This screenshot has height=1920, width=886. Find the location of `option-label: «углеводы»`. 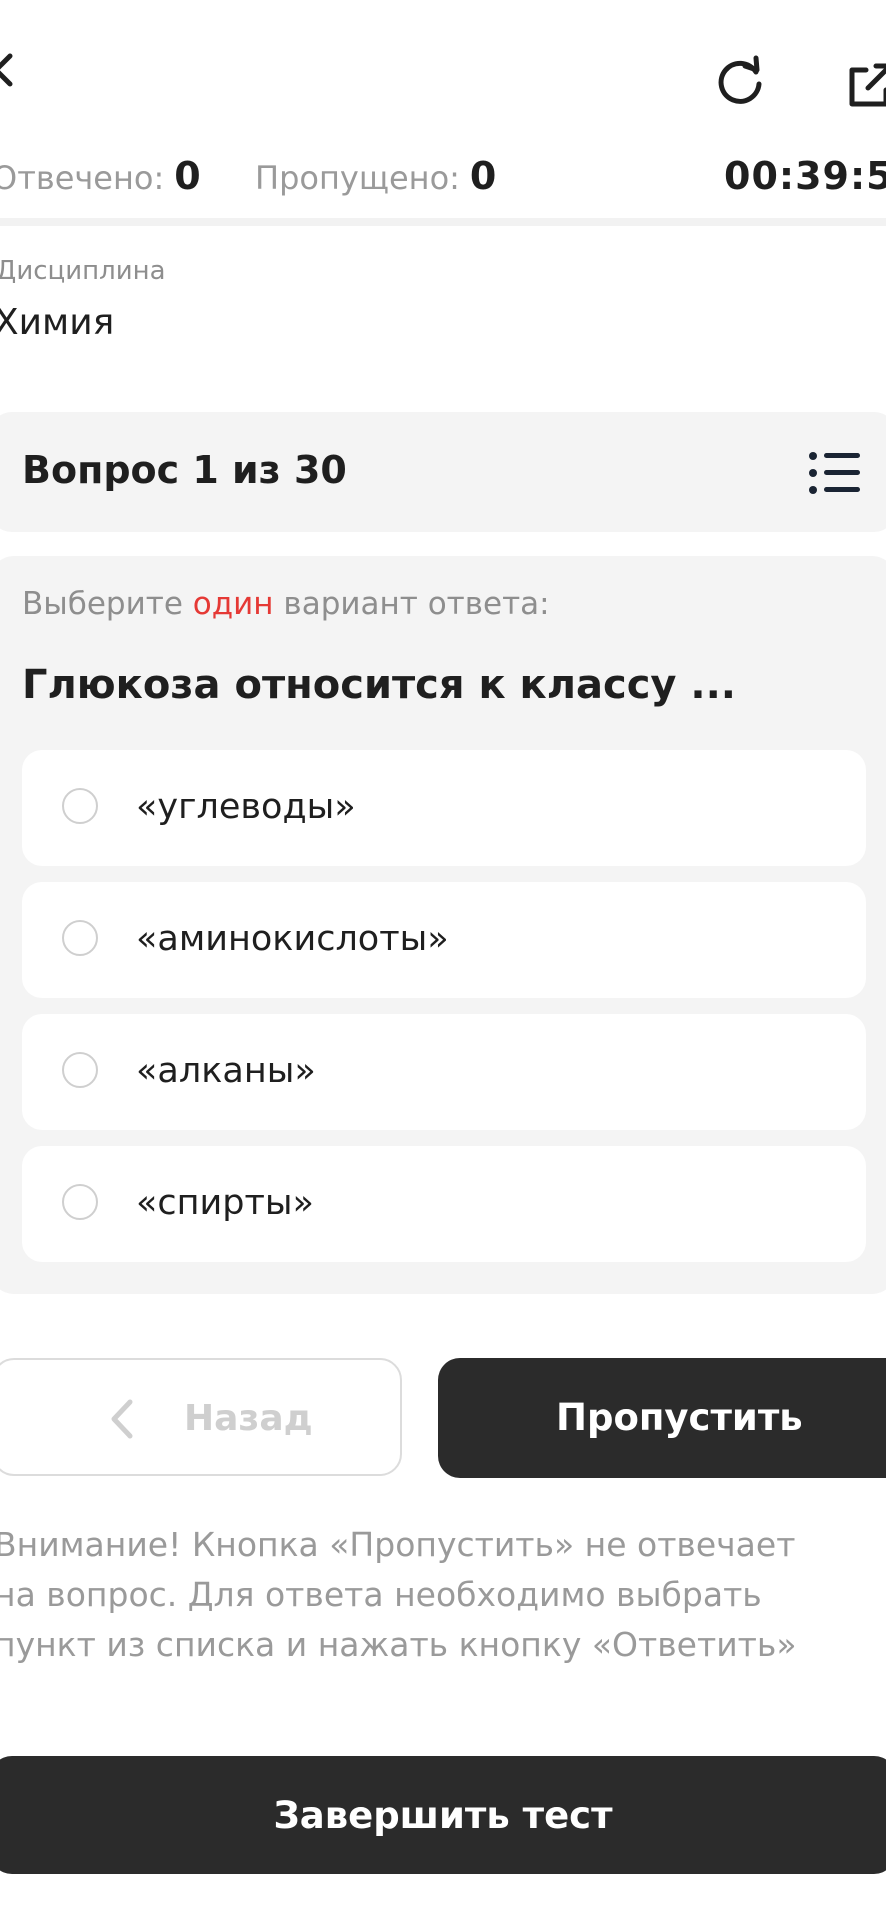

option-label: «углеводы» is located at coordinates (246, 807).